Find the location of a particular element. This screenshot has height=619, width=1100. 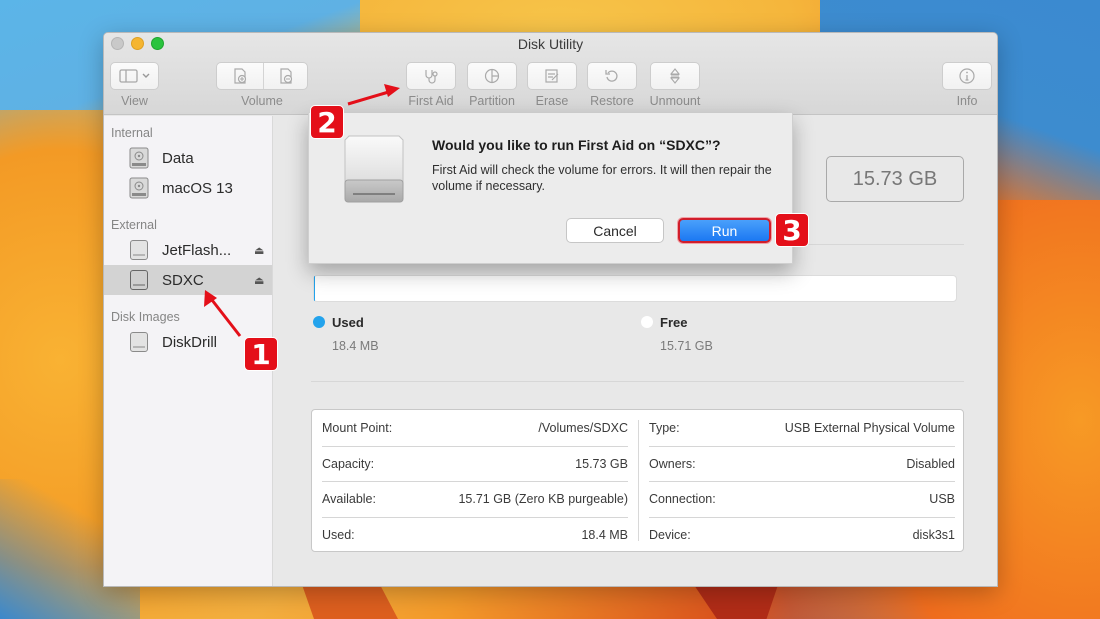

info-key: Device: is located at coordinates (670, 535).